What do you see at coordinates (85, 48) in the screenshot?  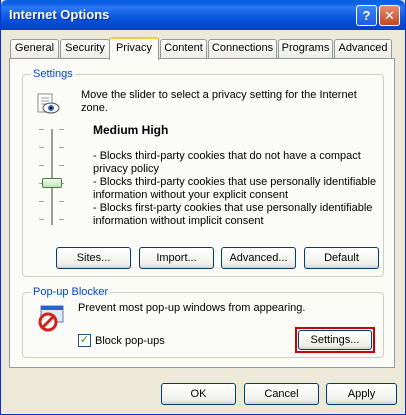 I see `tab-security: Security` at bounding box center [85, 48].